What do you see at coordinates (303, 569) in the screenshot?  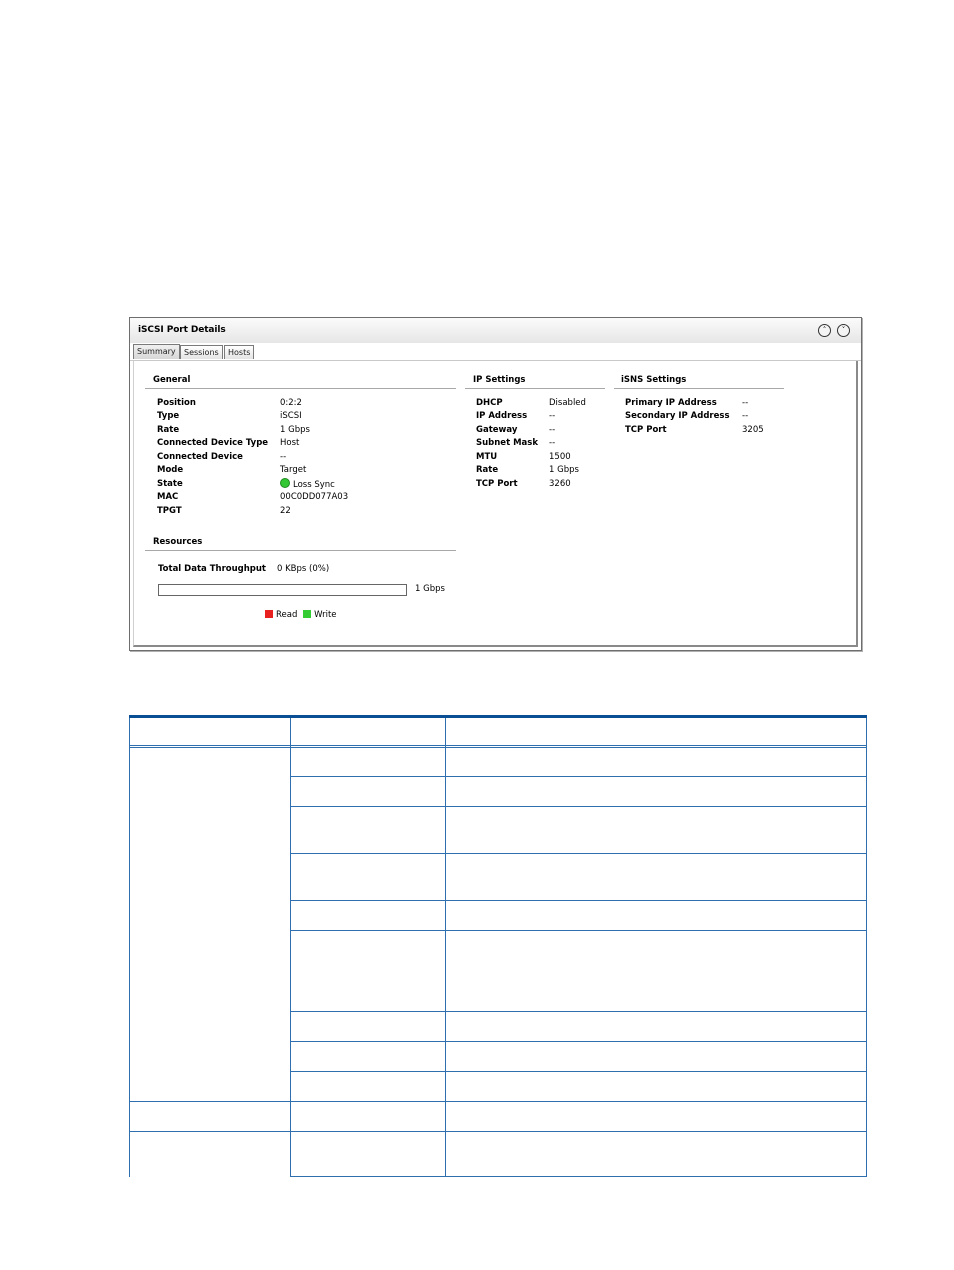 I see `throughput-value: 0 KBps (0%)` at bounding box center [303, 569].